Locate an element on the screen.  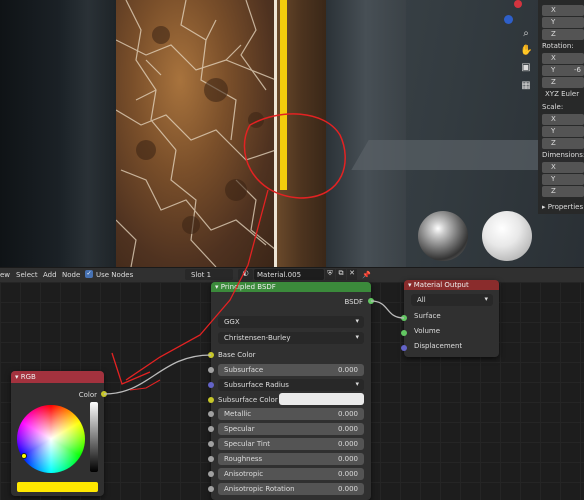
unlink-icon: ✕ is located at coordinates (352, 274).